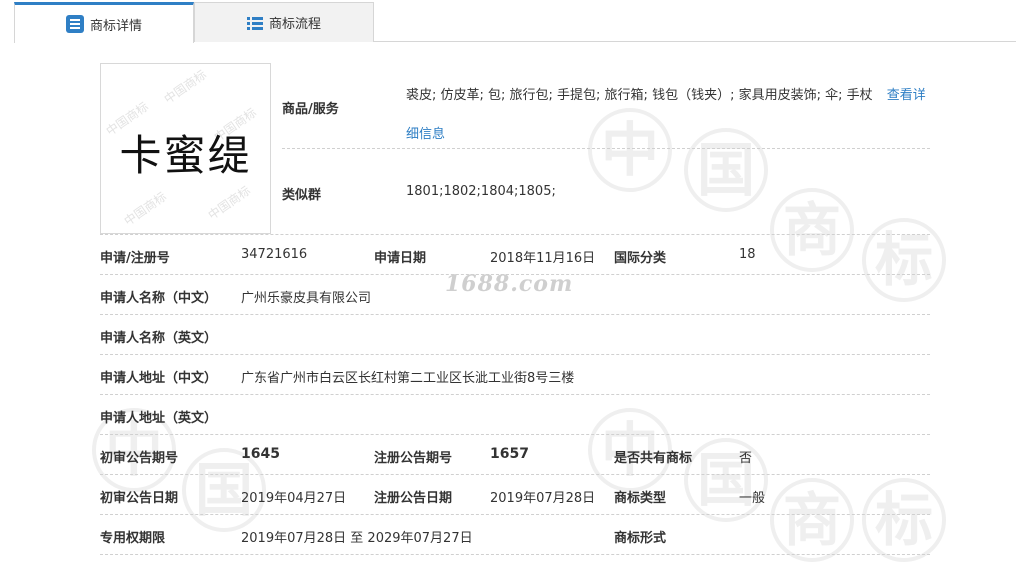 This screenshot has width=1024, height=566. What do you see at coordinates (752, 498) in the screenshot?
I see `tm-type-value: 一般` at bounding box center [752, 498].